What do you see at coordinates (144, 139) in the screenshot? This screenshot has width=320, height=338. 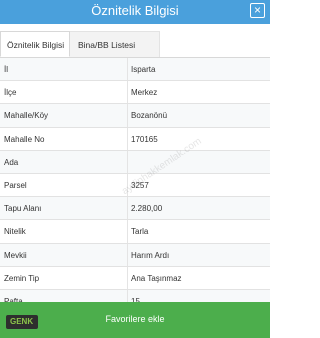 I see `row-value: 170165` at bounding box center [144, 139].